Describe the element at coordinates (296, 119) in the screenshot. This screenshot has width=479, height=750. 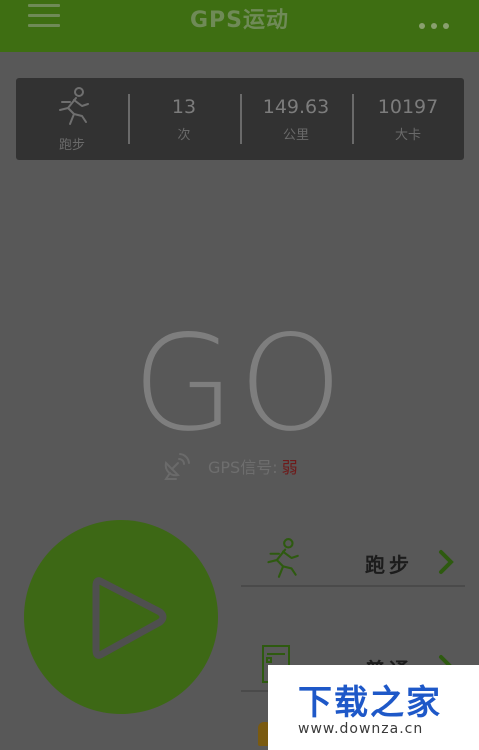
I see `stat-distance: 149.63 公里` at that location.